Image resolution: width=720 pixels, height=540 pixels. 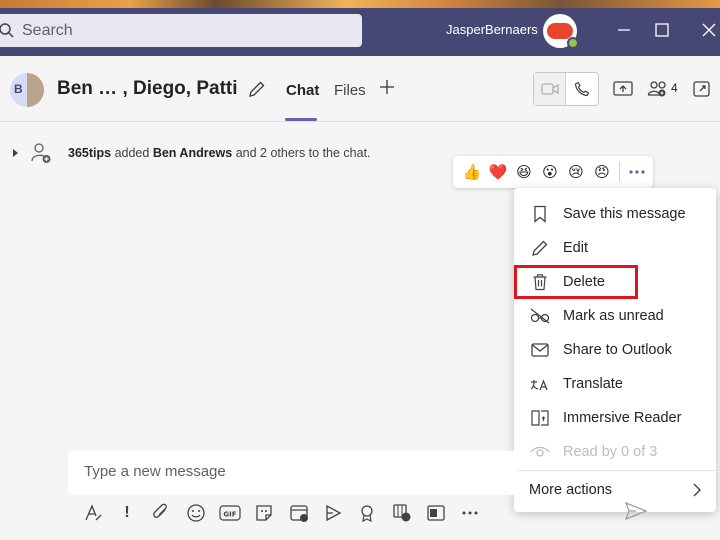 I want to click on share-screen-icon, so click(x=623, y=89).